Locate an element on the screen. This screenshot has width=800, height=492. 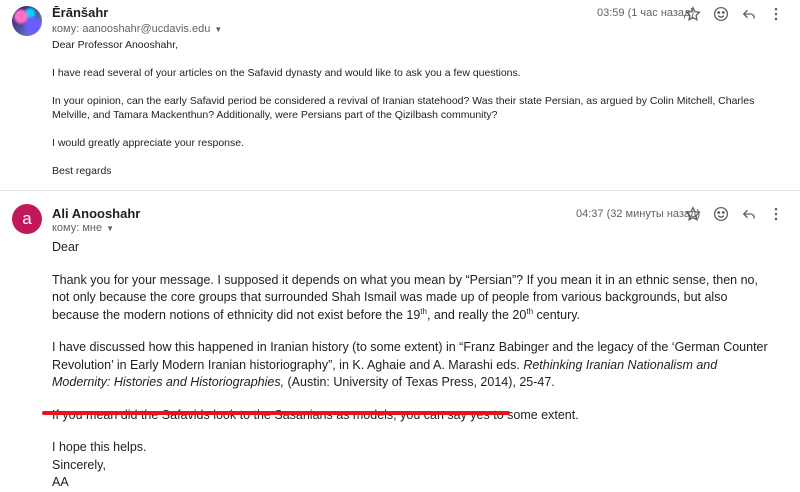
red-underline-annotation is located at coordinates (276, 413).